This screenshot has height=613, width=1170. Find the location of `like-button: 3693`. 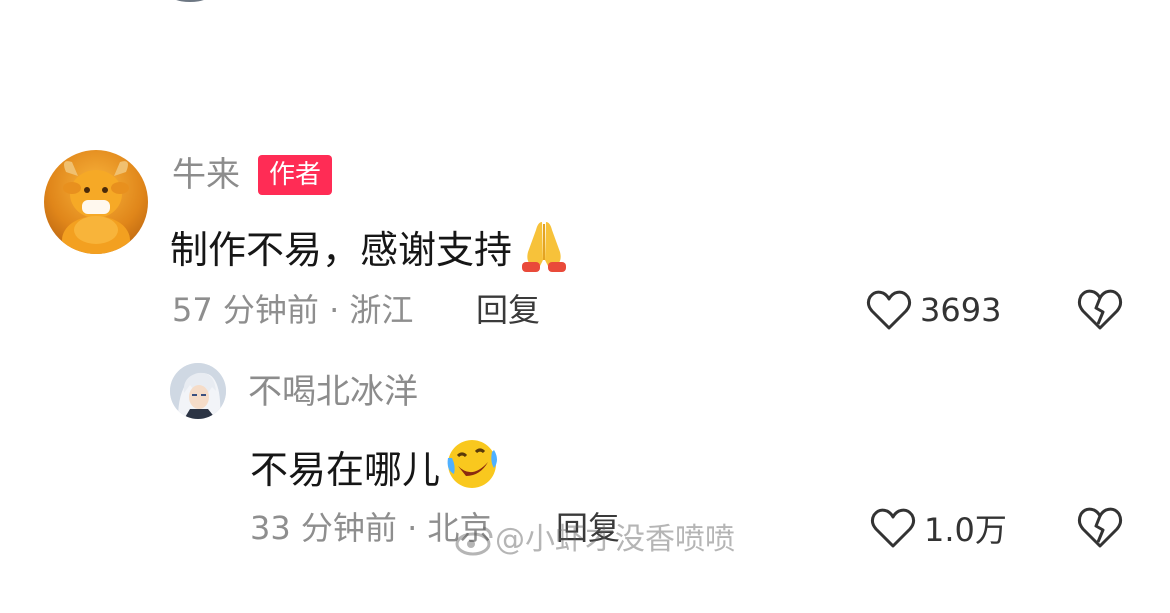

like-button: 3693 is located at coordinates (933, 310).